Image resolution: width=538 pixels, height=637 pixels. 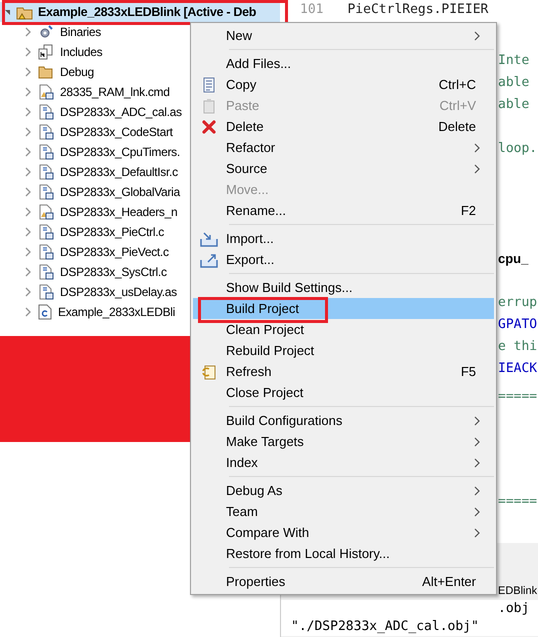 I want to click on menu-item: New, so click(x=343, y=35).